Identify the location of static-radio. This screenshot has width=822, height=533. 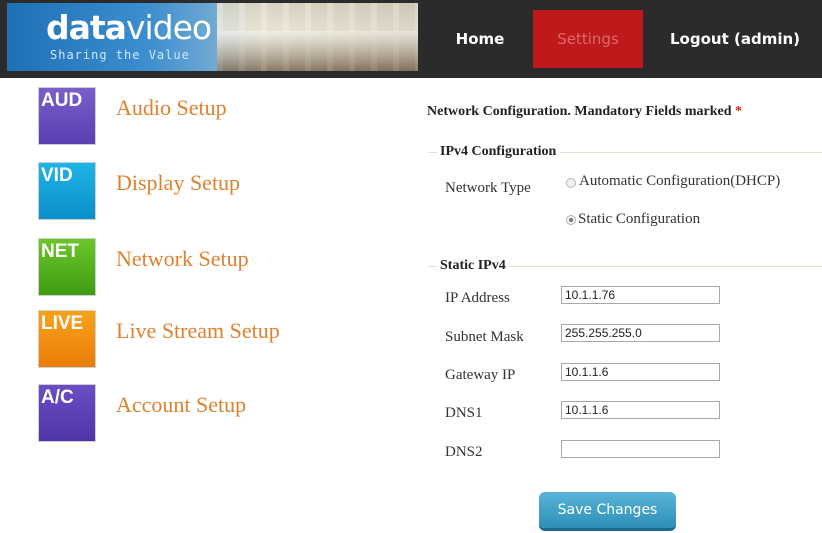
(571, 220).